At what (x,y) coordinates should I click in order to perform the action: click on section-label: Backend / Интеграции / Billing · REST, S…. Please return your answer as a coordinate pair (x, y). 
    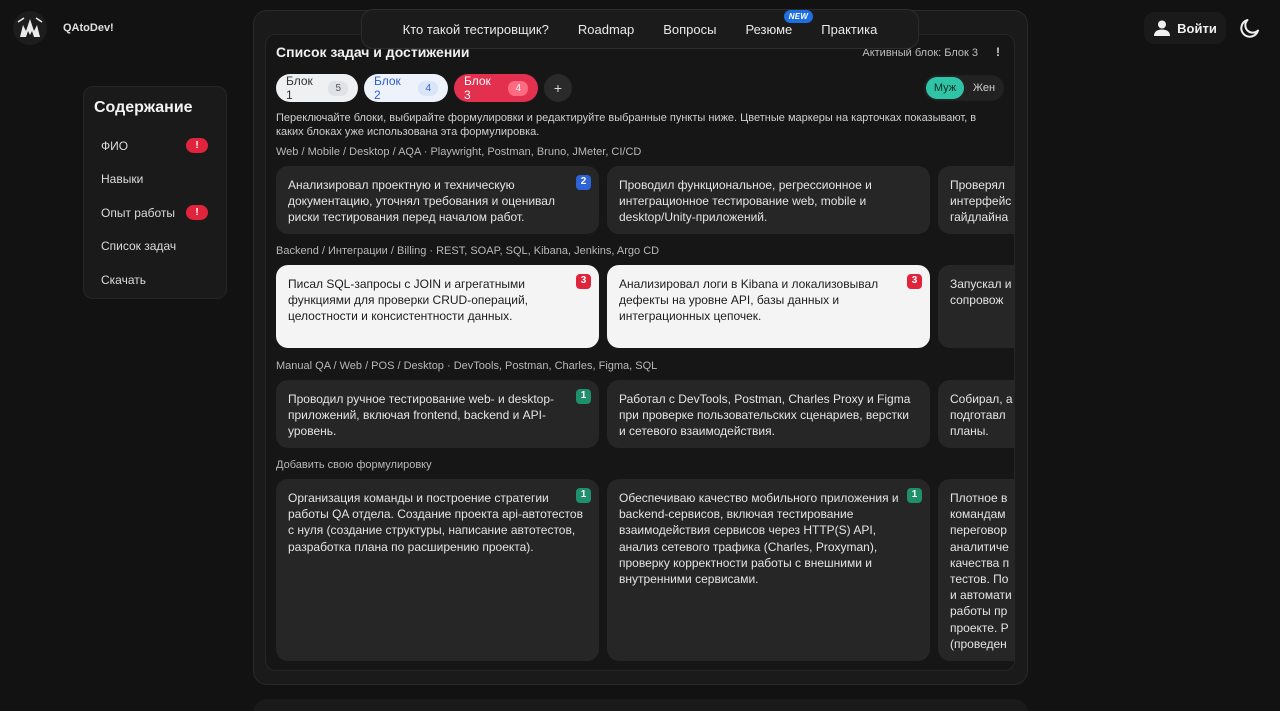
    Looking at the image, I should click on (468, 251).